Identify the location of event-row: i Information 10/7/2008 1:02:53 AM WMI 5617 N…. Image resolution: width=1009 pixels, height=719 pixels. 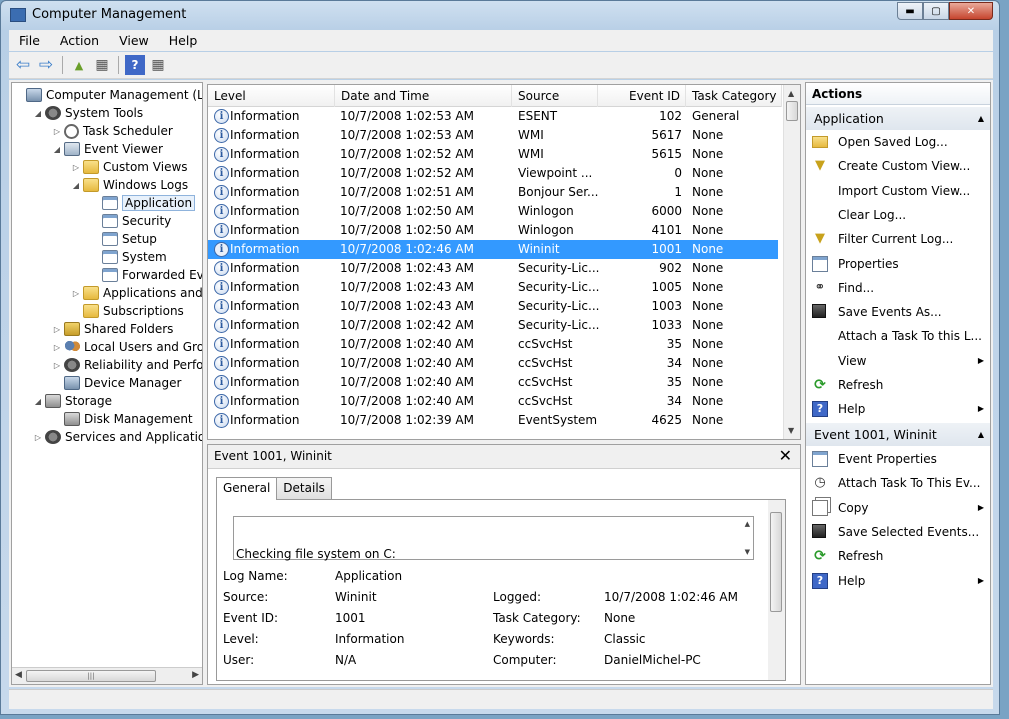
(493, 135).